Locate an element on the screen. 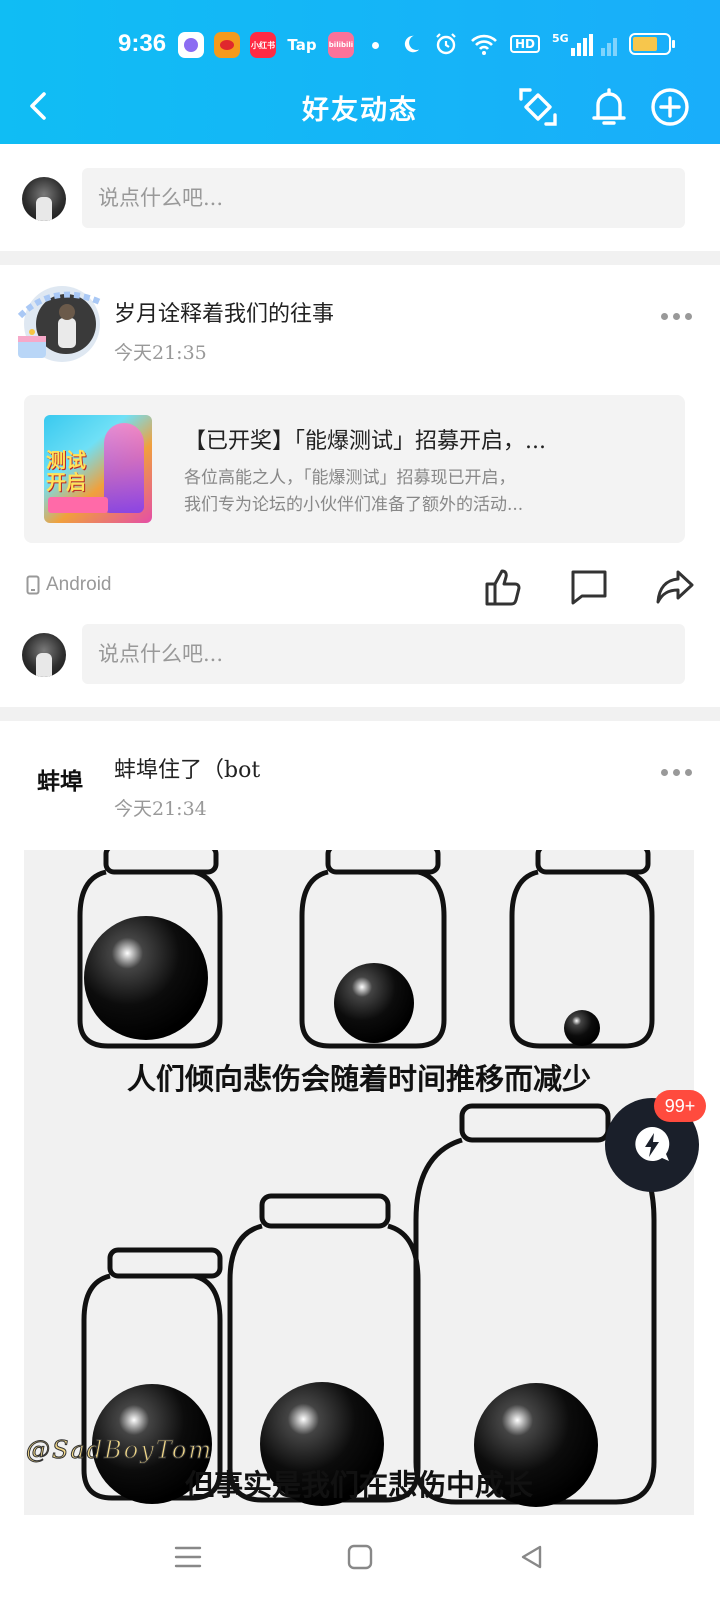  avatar-text: 蚌埠 is located at coordinates (60, 782).